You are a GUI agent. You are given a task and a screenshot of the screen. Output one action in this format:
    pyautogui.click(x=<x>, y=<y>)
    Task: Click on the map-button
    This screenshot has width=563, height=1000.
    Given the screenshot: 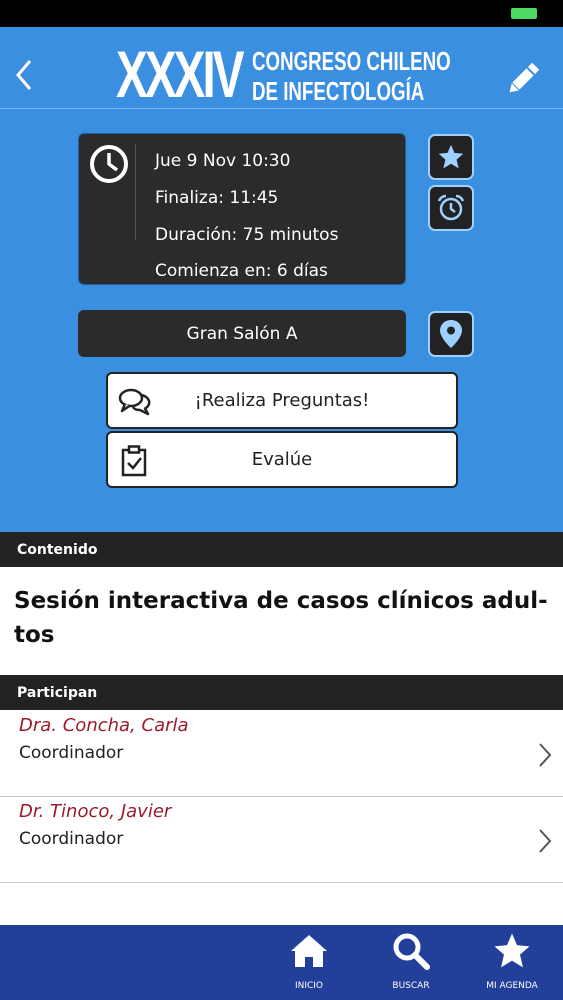 What is the action you would take?
    pyautogui.click(x=451, y=334)
    